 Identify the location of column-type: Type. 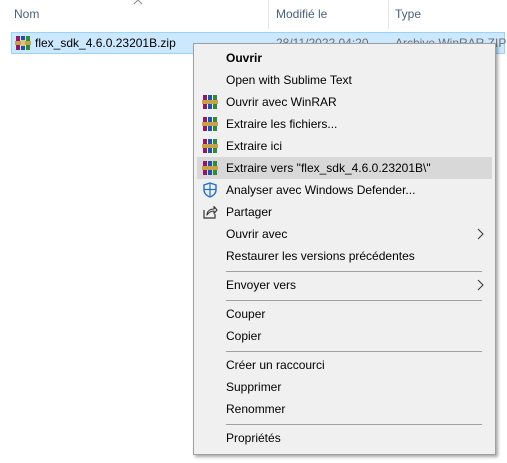
(408, 14).